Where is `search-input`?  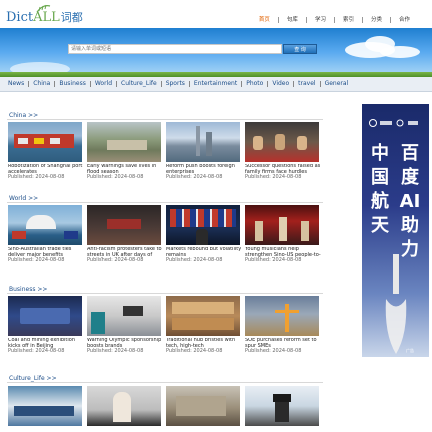
search-input is located at coordinates (175, 49).